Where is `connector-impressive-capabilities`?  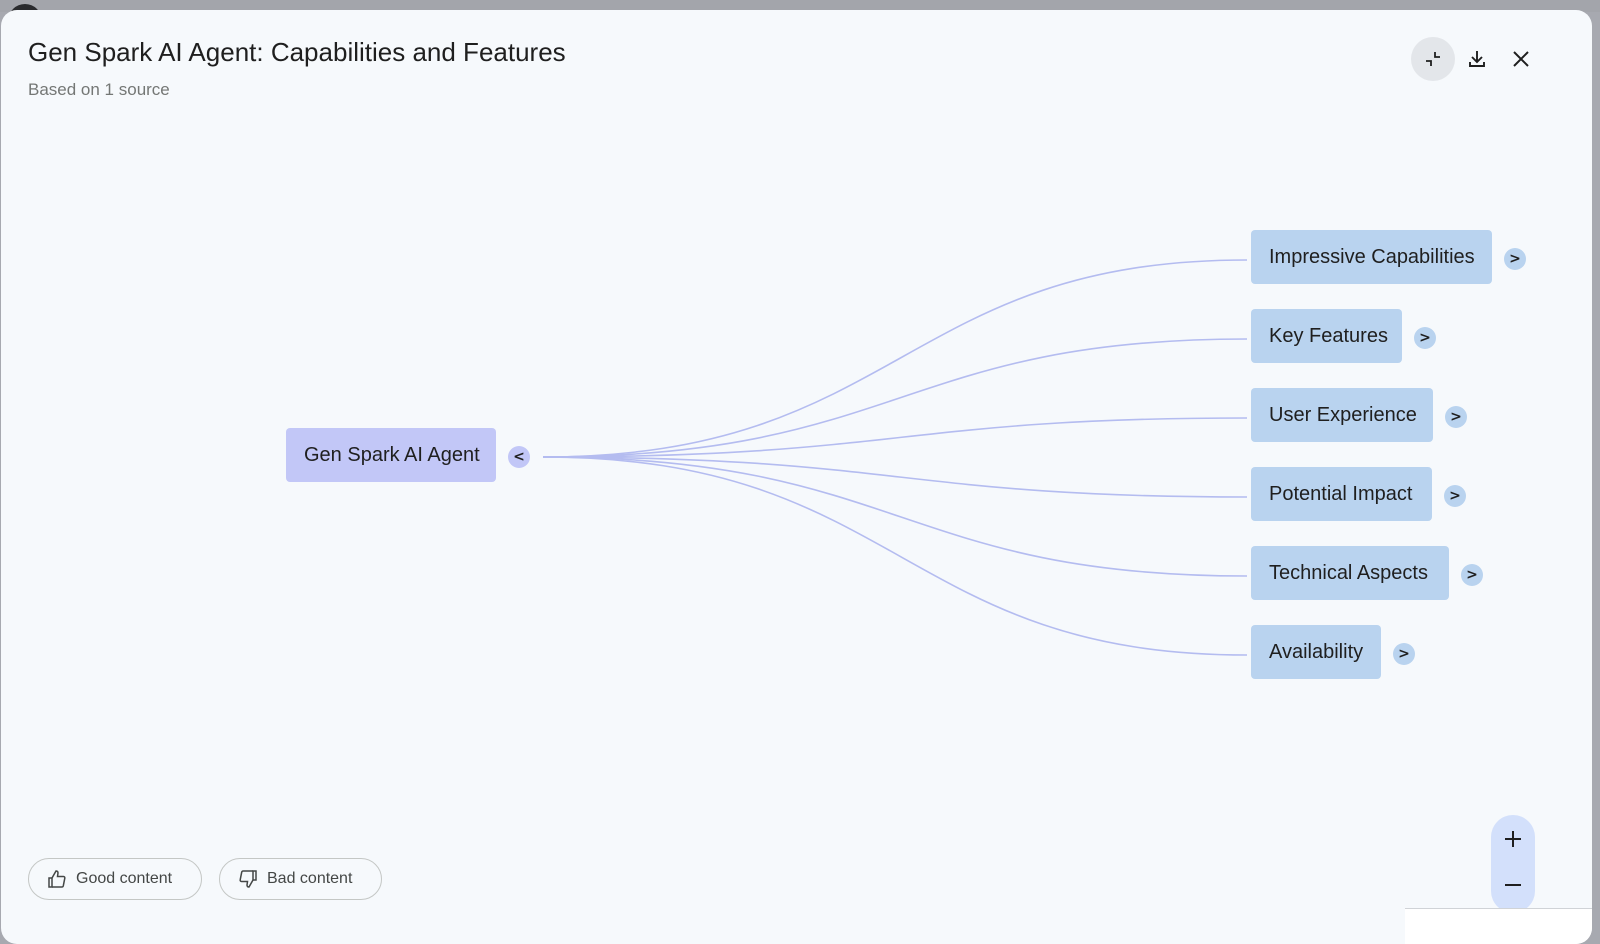 connector-impressive-capabilities is located at coordinates (895, 358).